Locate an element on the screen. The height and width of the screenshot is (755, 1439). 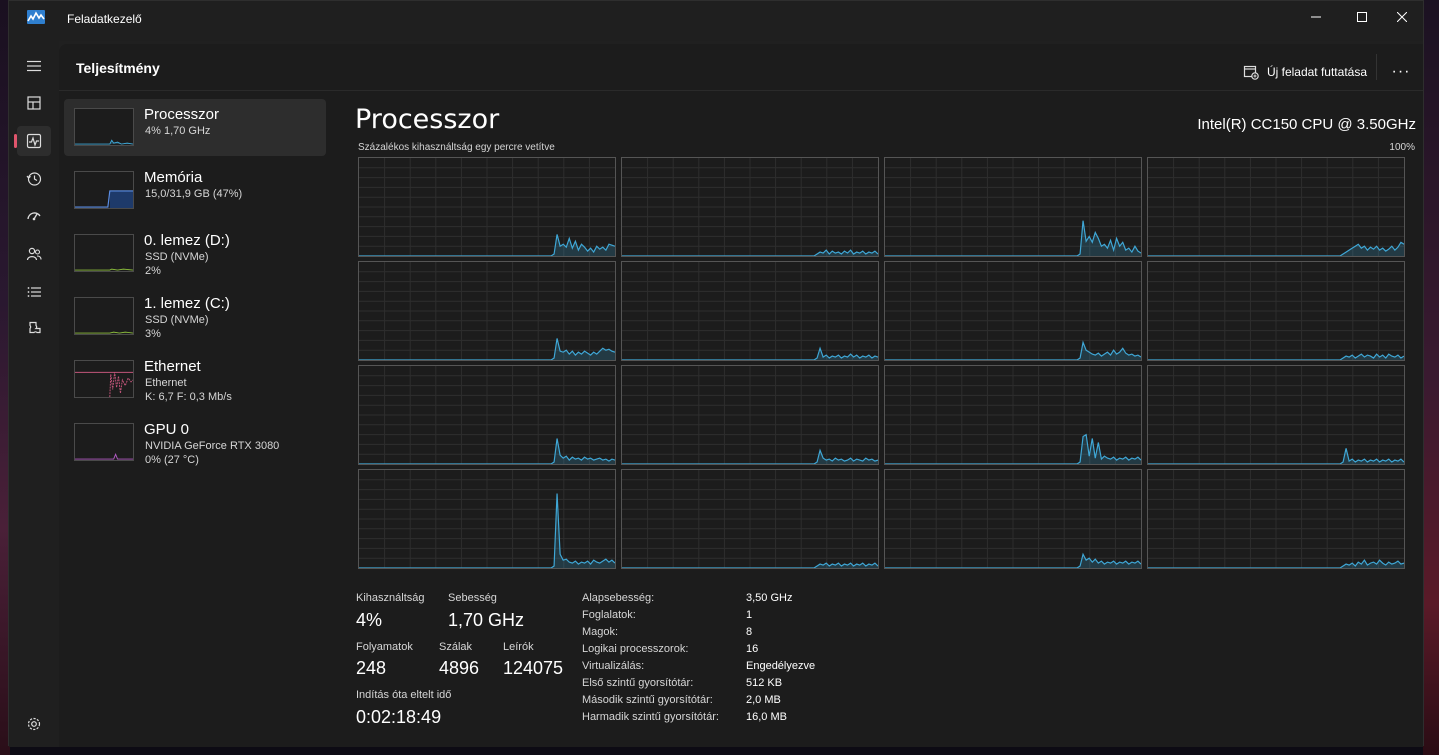
page-title: Teljesítmény is located at coordinates (118, 68).